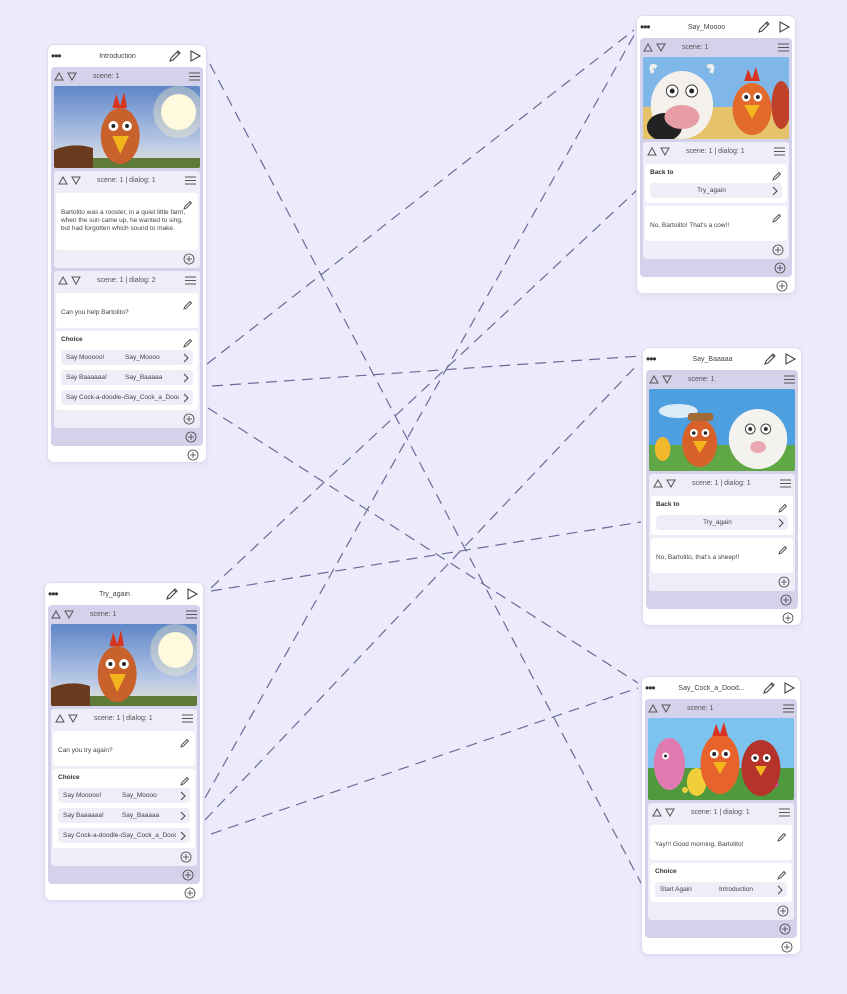 This screenshot has height=994, width=847. What do you see at coordinates (721, 842) in the screenshot?
I see `dialog-text-card: Yay!!! Good morning, Bartolito!` at bounding box center [721, 842].